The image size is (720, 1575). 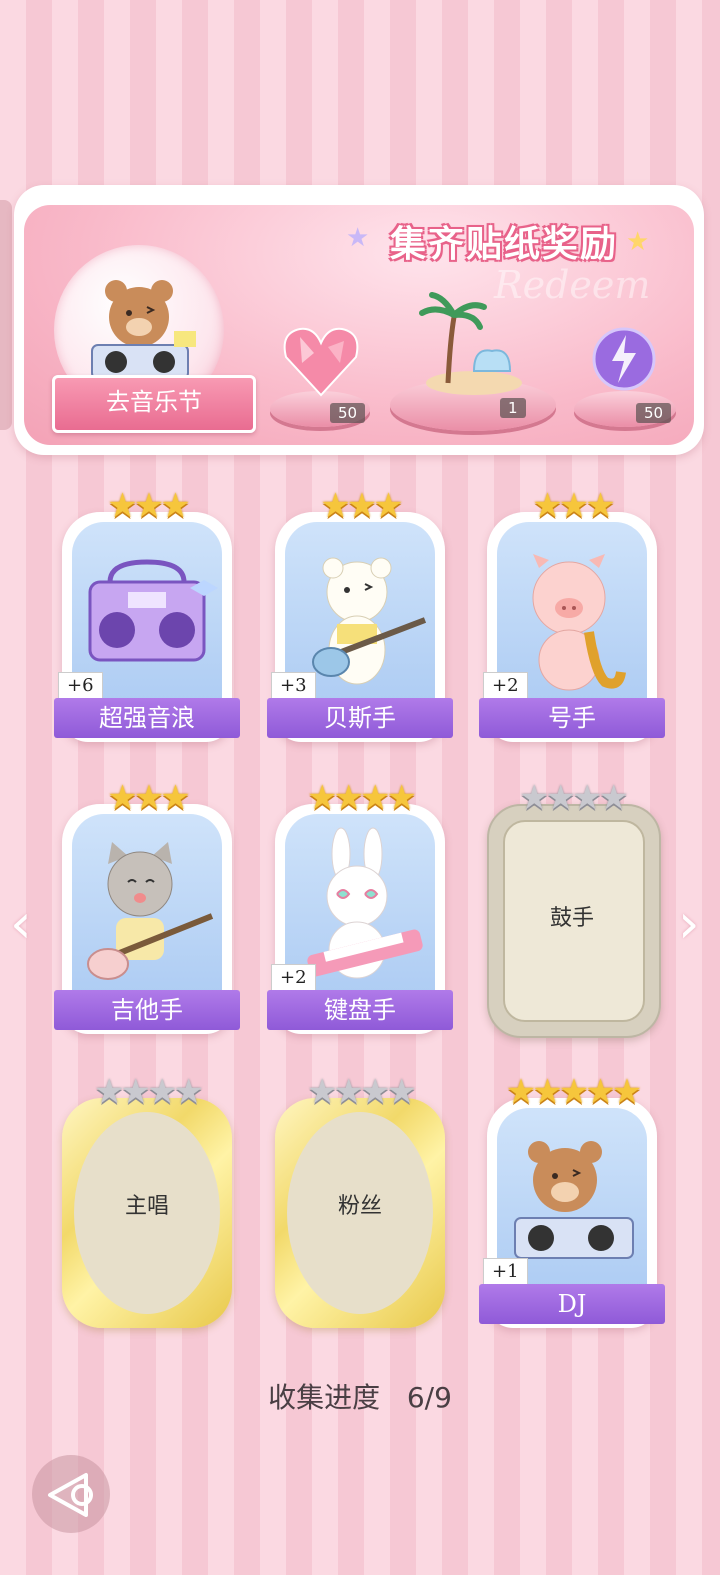 I want to click on sticker-label: 吉他手, so click(x=147, y=1010).